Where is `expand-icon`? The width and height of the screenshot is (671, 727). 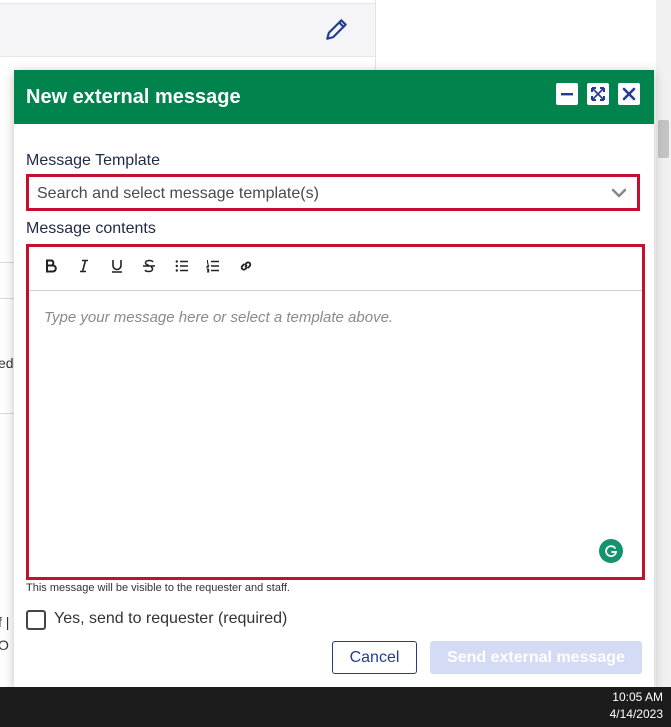
expand-icon is located at coordinates (598, 94).